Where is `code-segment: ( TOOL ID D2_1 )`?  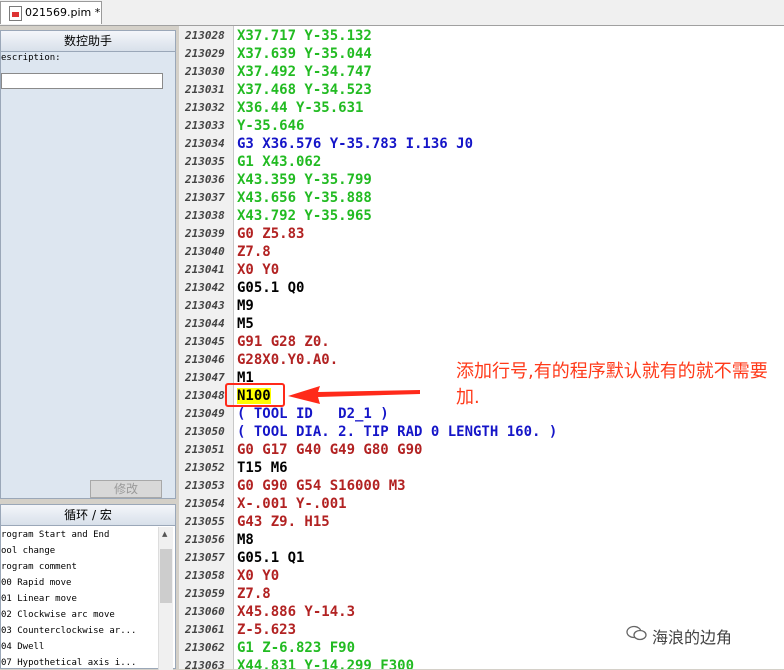 code-segment: ( TOOL ID D2_1 ) is located at coordinates (313, 414).